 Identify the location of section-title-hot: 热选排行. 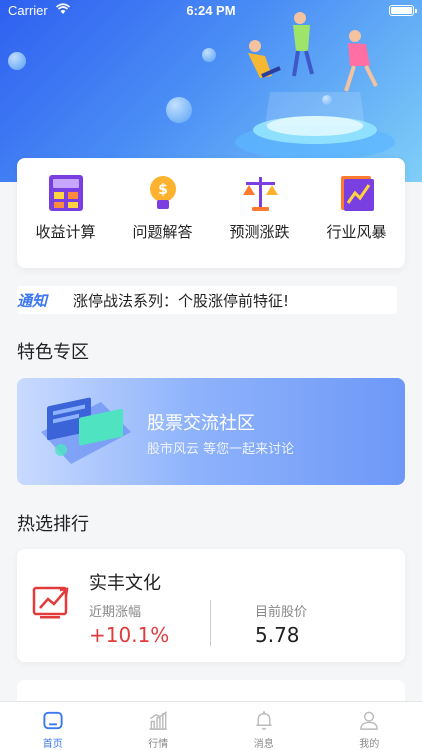
(53, 524).